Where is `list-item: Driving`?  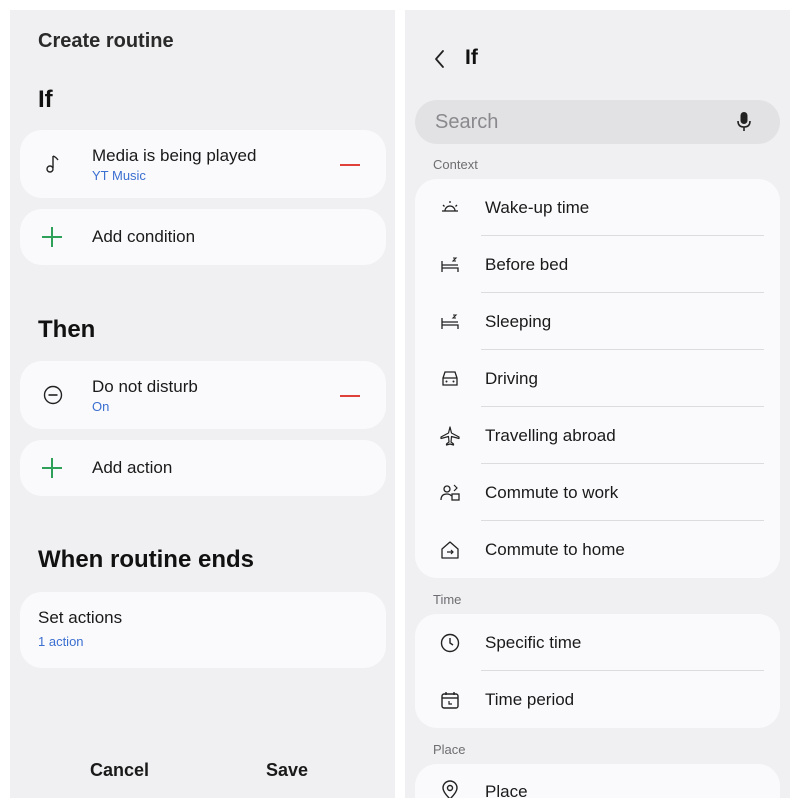
list-item: Driving is located at coordinates (597, 378).